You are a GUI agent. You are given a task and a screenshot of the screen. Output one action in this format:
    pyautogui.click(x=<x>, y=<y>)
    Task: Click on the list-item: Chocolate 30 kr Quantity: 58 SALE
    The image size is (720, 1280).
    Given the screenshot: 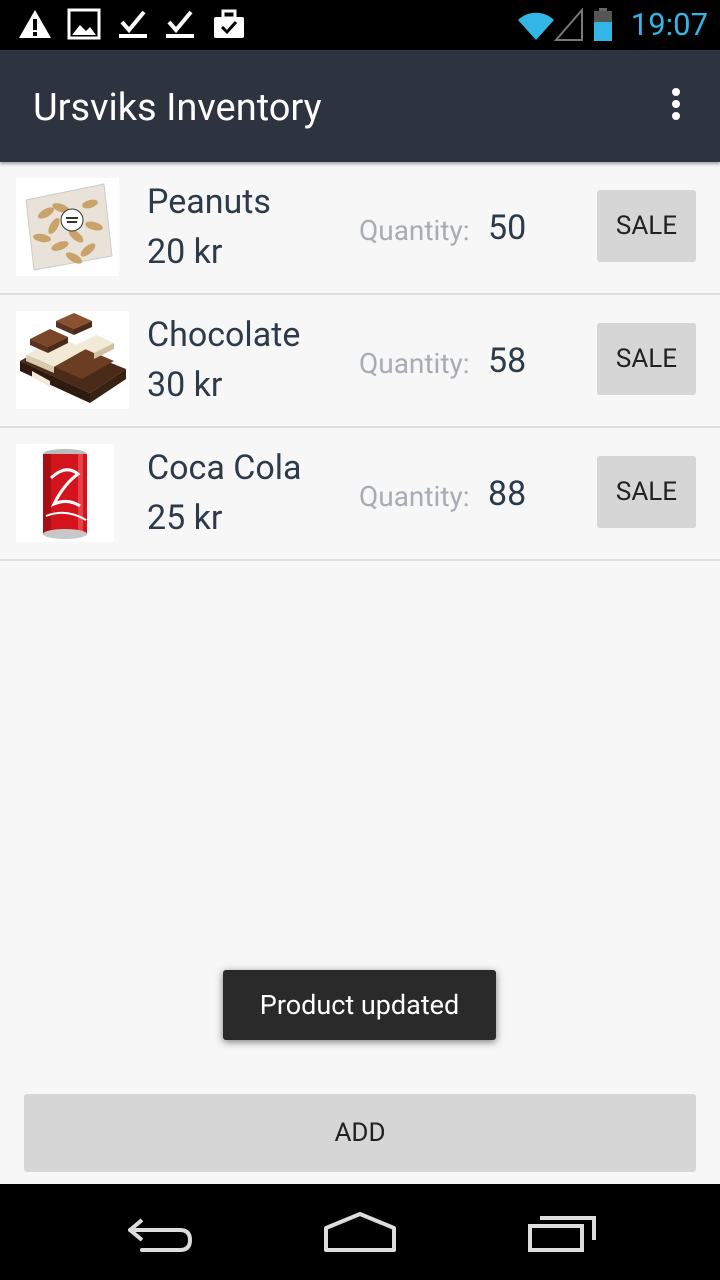 What is the action you would take?
    pyautogui.click(x=360, y=361)
    